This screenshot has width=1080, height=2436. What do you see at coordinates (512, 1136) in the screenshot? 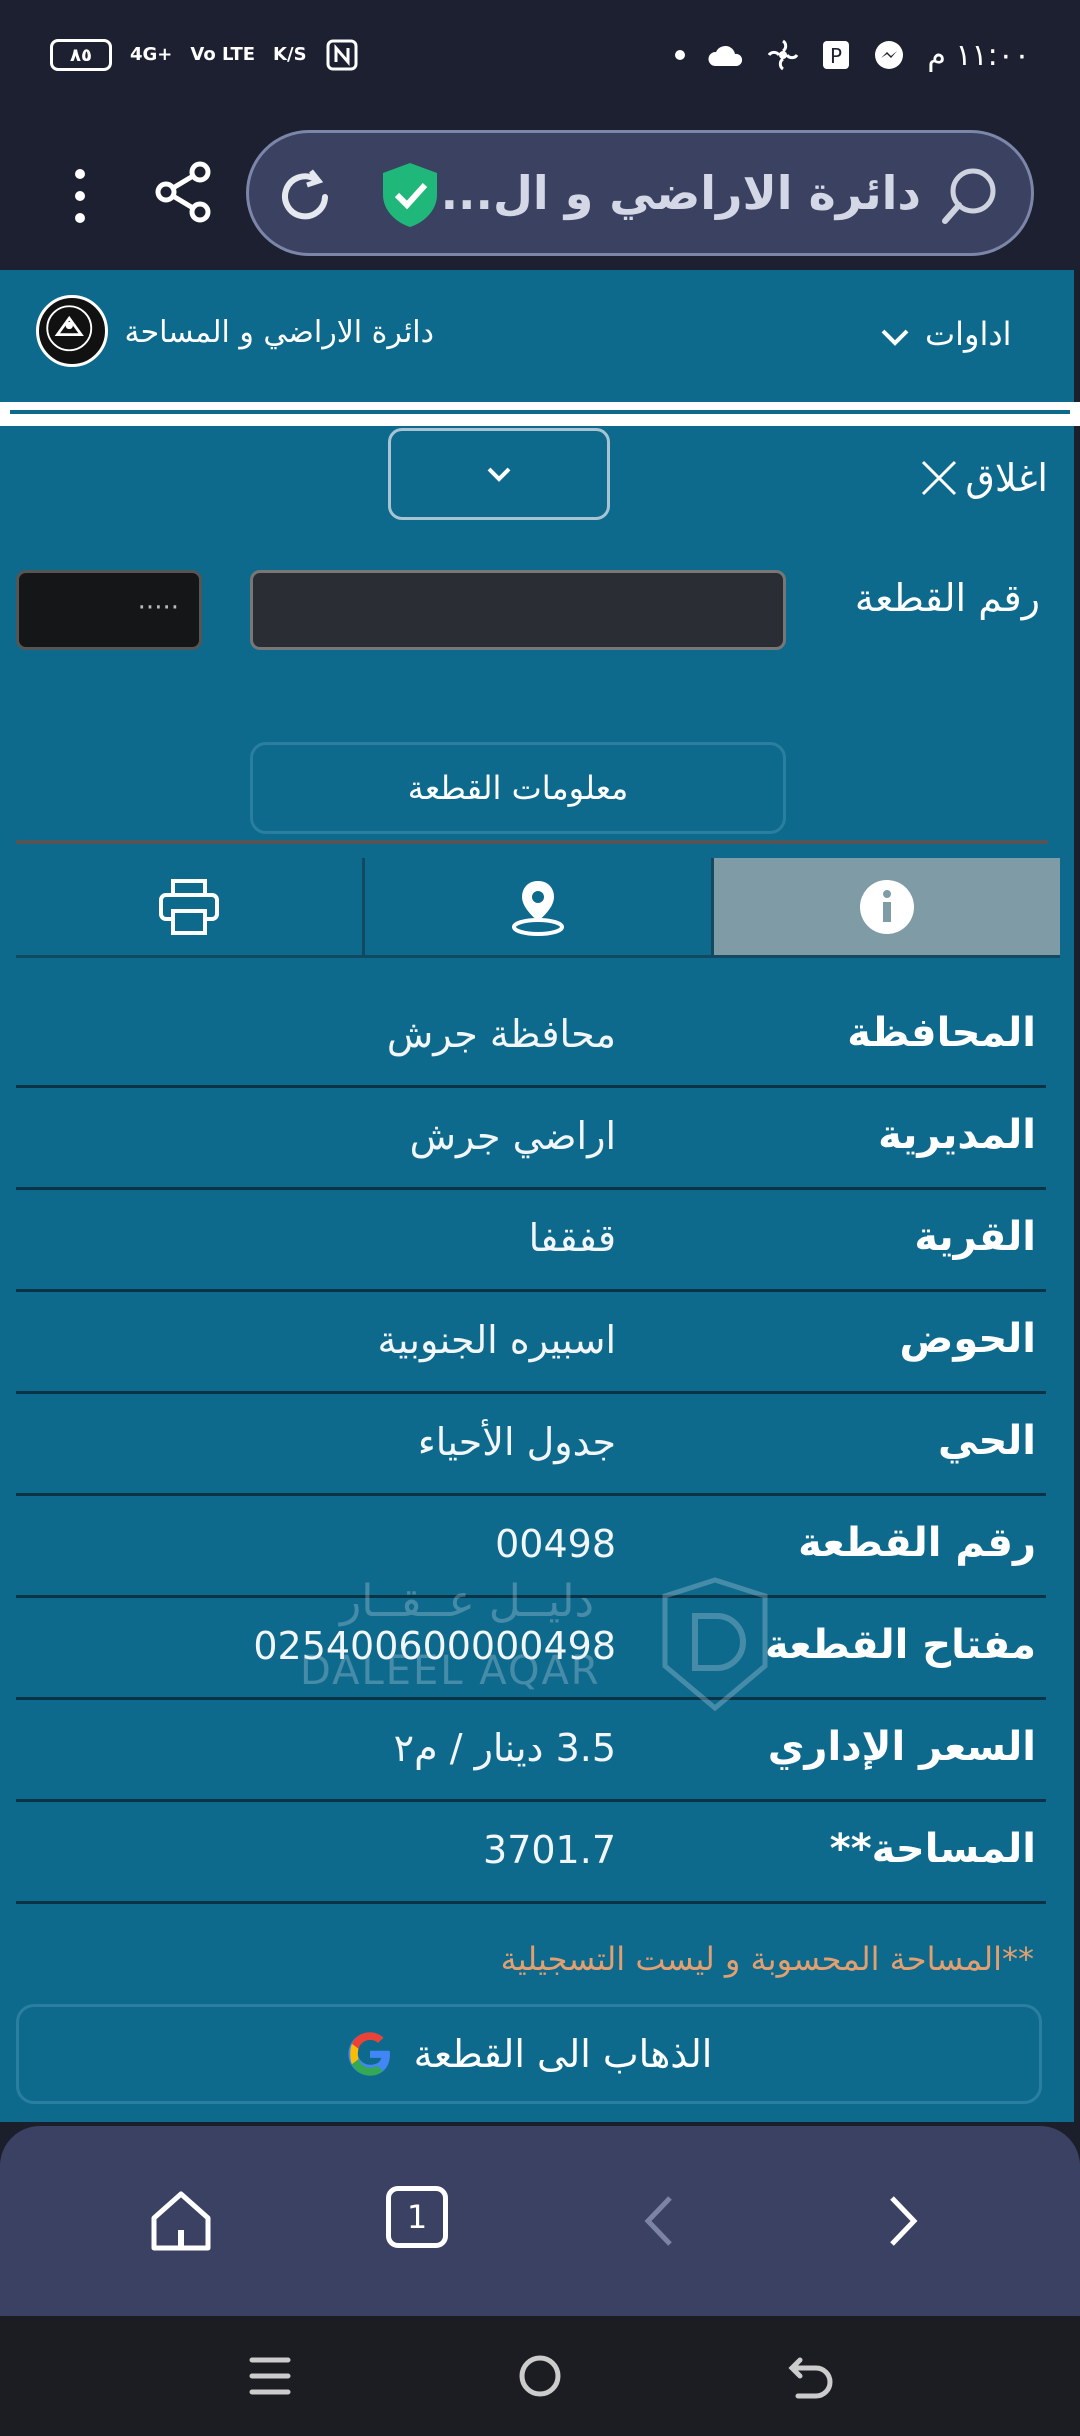
I see `row-value: اراضي جرش` at bounding box center [512, 1136].